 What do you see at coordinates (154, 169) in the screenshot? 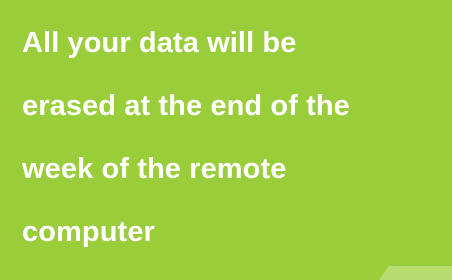
I see `notice-line-3: week of the remote` at bounding box center [154, 169].